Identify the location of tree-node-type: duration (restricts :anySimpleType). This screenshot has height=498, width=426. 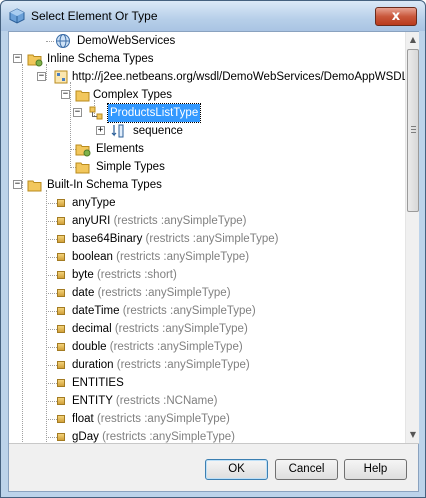
(206, 365).